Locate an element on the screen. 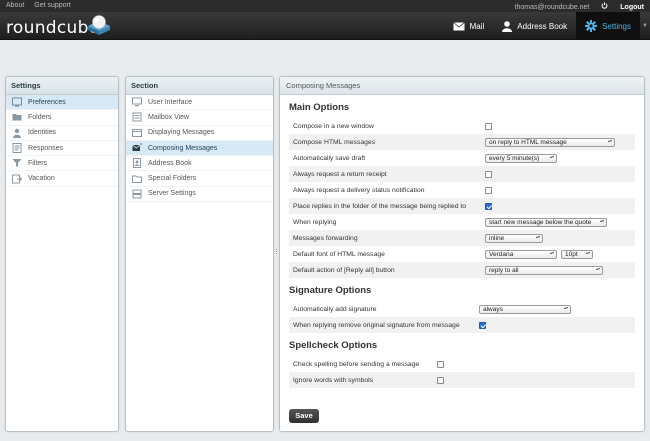 Image resolution: width=650 pixels, height=441 pixels. nav-addressbook: Address Book is located at coordinates (534, 26).